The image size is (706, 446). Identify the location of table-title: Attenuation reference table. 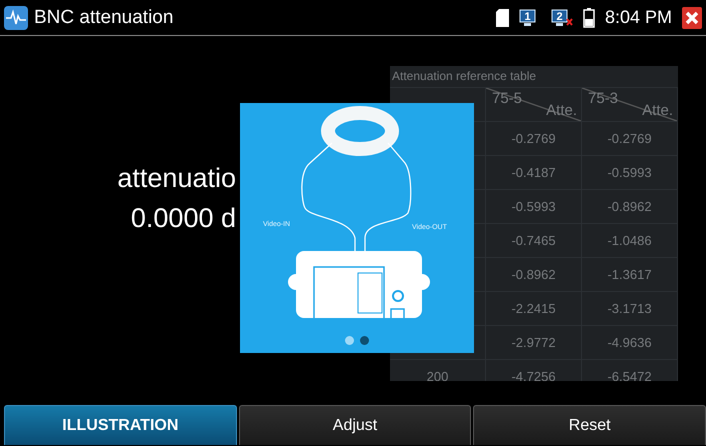
(534, 77).